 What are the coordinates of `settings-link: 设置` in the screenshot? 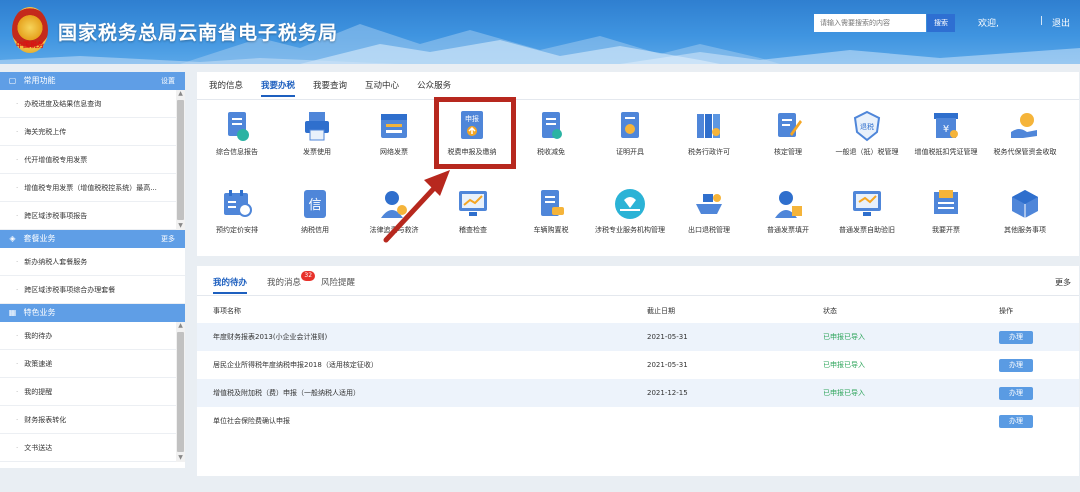 It's located at (168, 81).